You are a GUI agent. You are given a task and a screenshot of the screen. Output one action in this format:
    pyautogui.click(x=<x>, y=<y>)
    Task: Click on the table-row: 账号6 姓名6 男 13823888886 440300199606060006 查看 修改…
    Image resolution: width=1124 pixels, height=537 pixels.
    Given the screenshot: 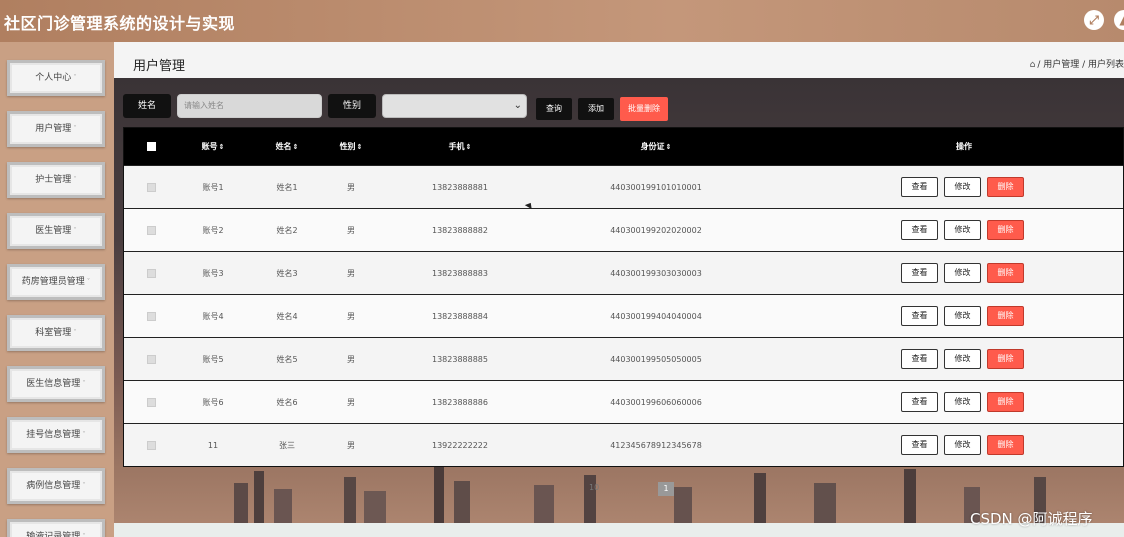 What is the action you would take?
    pyautogui.click(x=623, y=401)
    